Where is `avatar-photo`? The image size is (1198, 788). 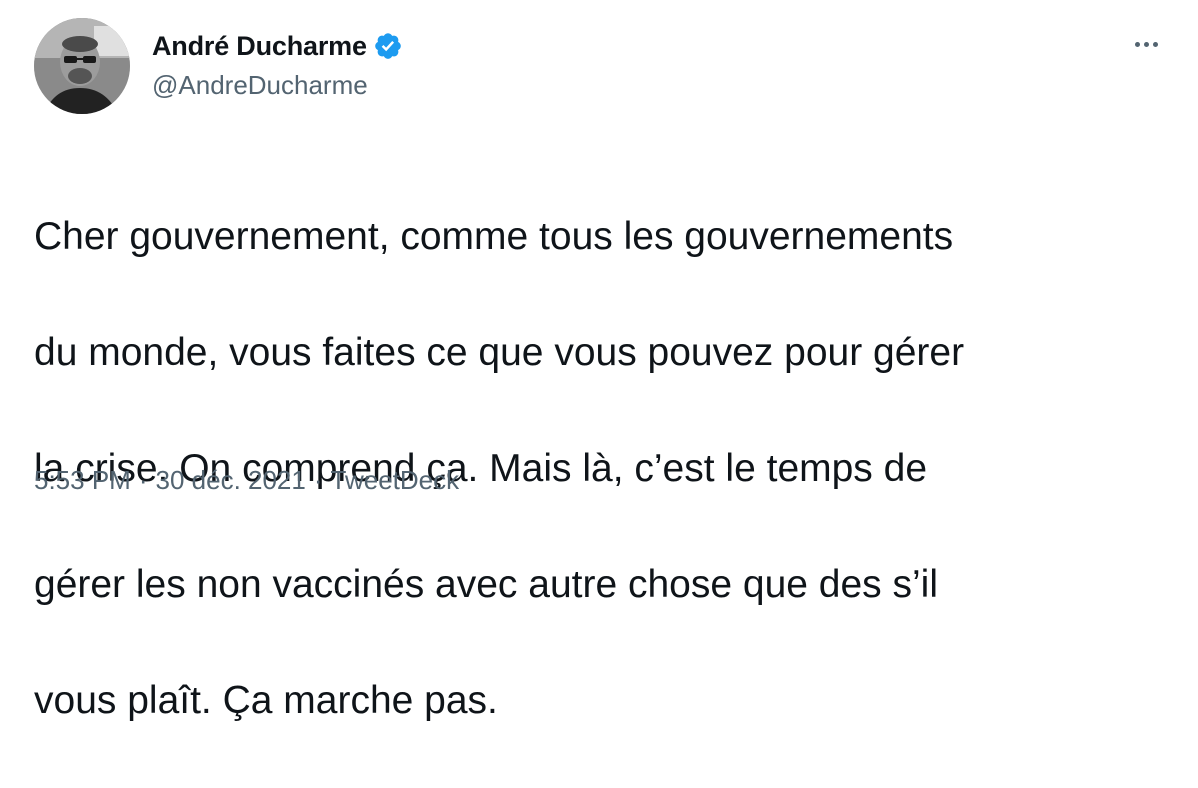
avatar-photo is located at coordinates (82, 66).